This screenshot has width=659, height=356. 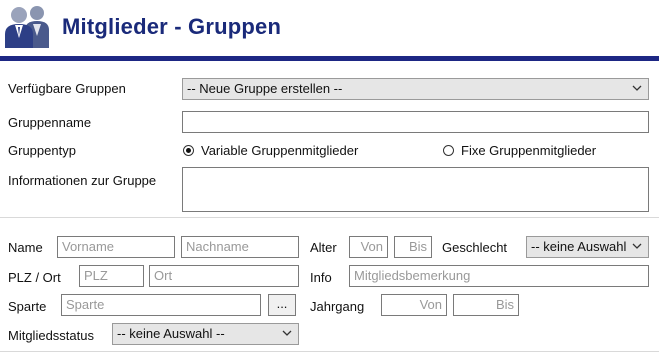 What do you see at coordinates (188, 150) in the screenshot?
I see `radio-variable-members` at bounding box center [188, 150].